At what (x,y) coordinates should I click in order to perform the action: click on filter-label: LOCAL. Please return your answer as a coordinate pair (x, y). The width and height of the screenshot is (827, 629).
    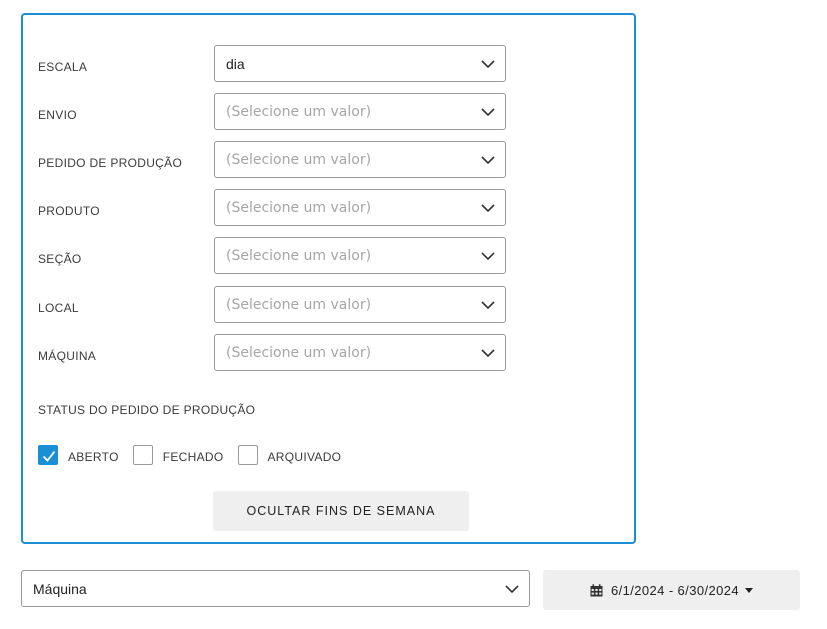
    Looking at the image, I should click on (58, 307).